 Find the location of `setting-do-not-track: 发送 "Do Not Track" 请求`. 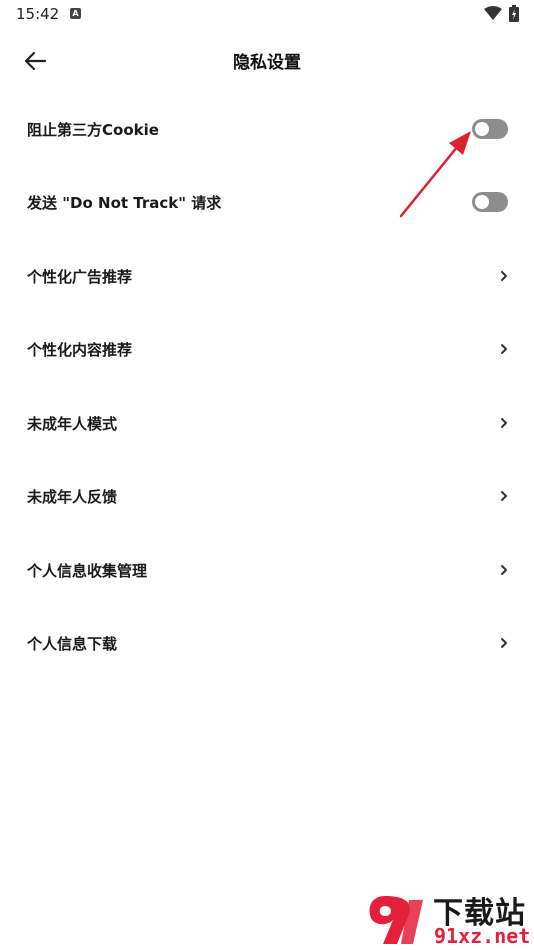

setting-do-not-track: 发送 "Do Not Track" 请求 is located at coordinates (267, 203).